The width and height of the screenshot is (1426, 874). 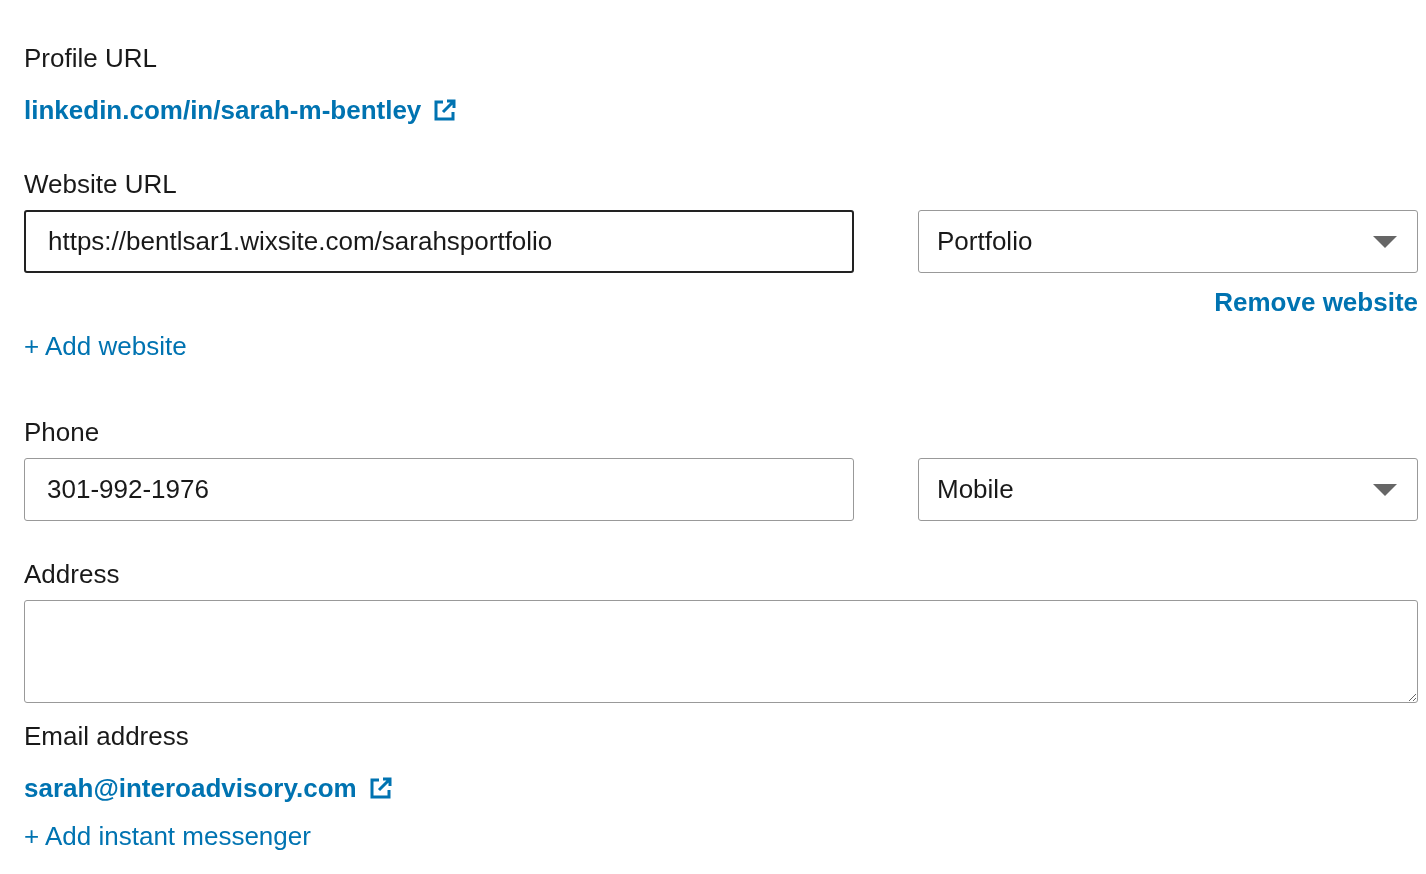 I want to click on remove-website-link: Remove website, so click(x=1316, y=302).